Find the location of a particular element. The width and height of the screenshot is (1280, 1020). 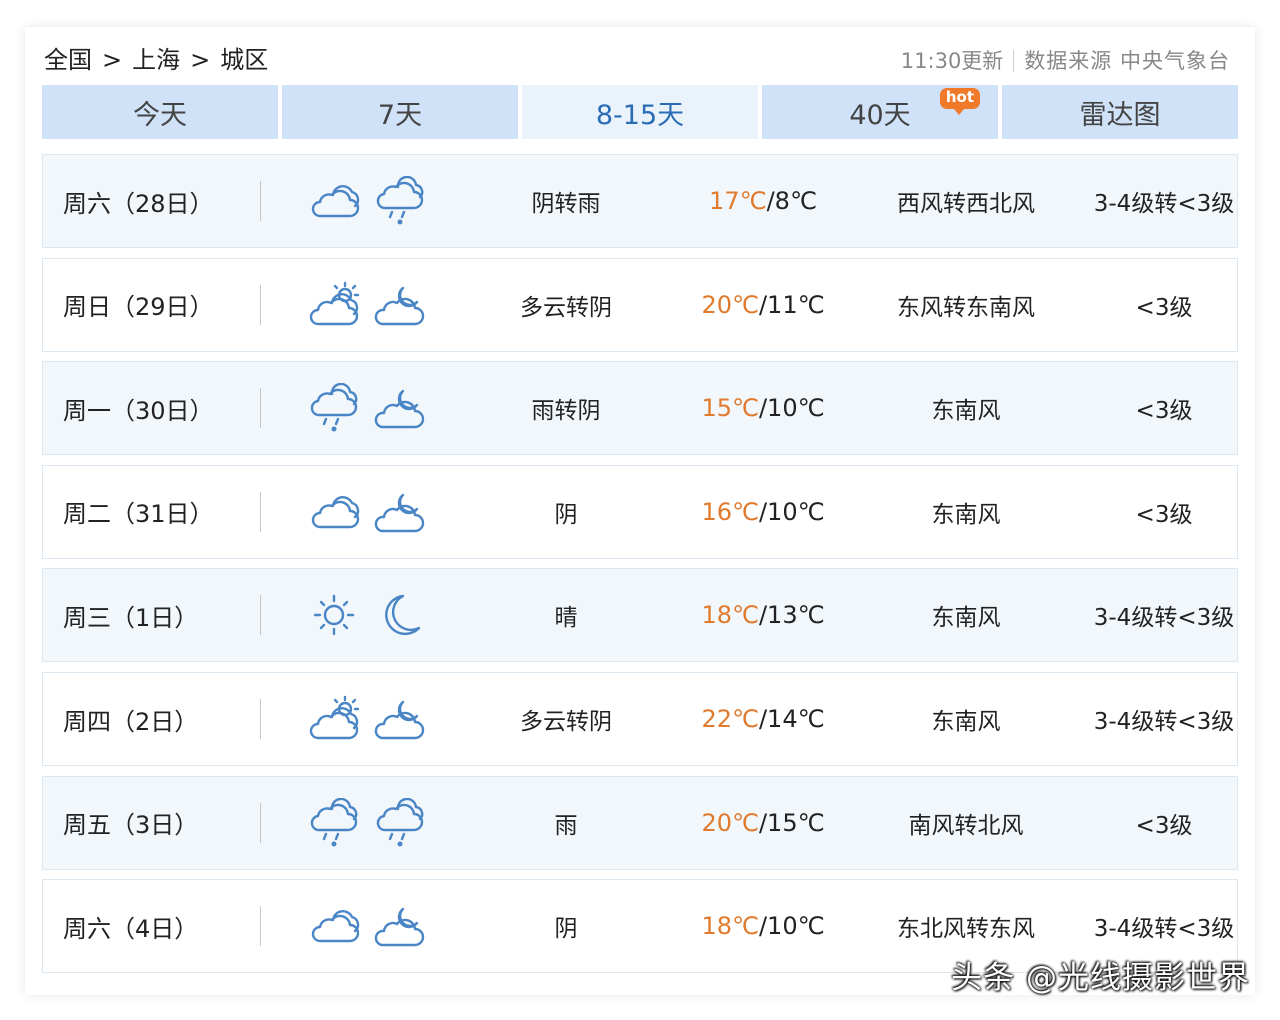

temperature-range: 18℃/10℃ is located at coordinates (763, 926).